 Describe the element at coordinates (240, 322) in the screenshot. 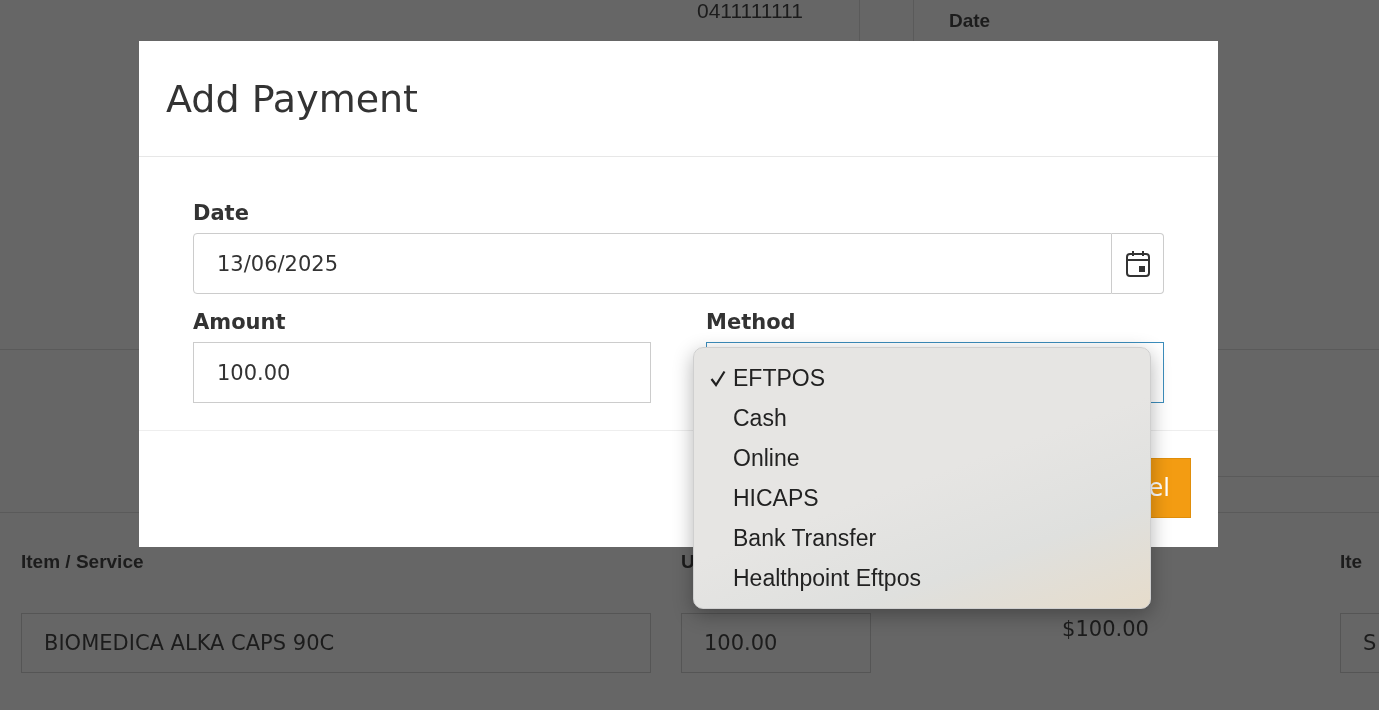

I see `field-label: Amount` at that location.